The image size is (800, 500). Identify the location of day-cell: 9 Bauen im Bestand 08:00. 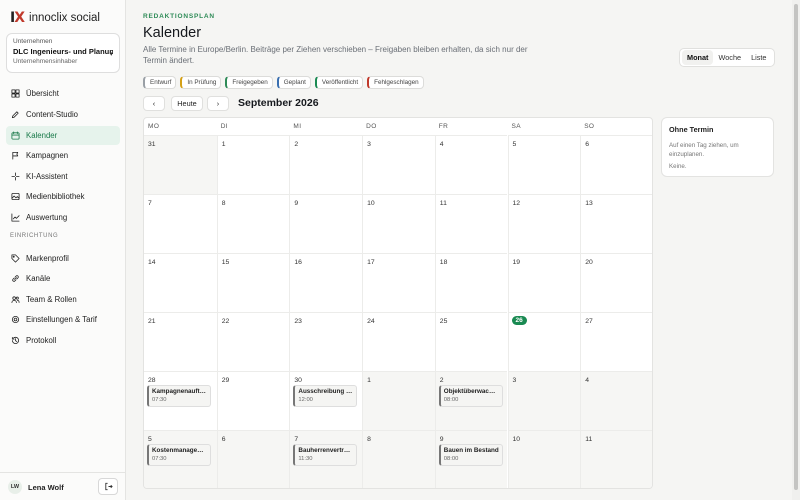
(471, 459).